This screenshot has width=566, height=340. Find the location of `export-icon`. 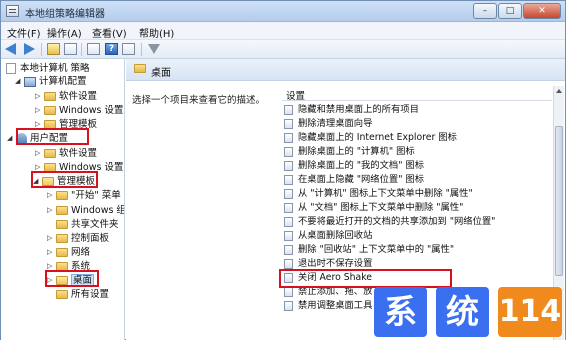

export-icon is located at coordinates (94, 49).